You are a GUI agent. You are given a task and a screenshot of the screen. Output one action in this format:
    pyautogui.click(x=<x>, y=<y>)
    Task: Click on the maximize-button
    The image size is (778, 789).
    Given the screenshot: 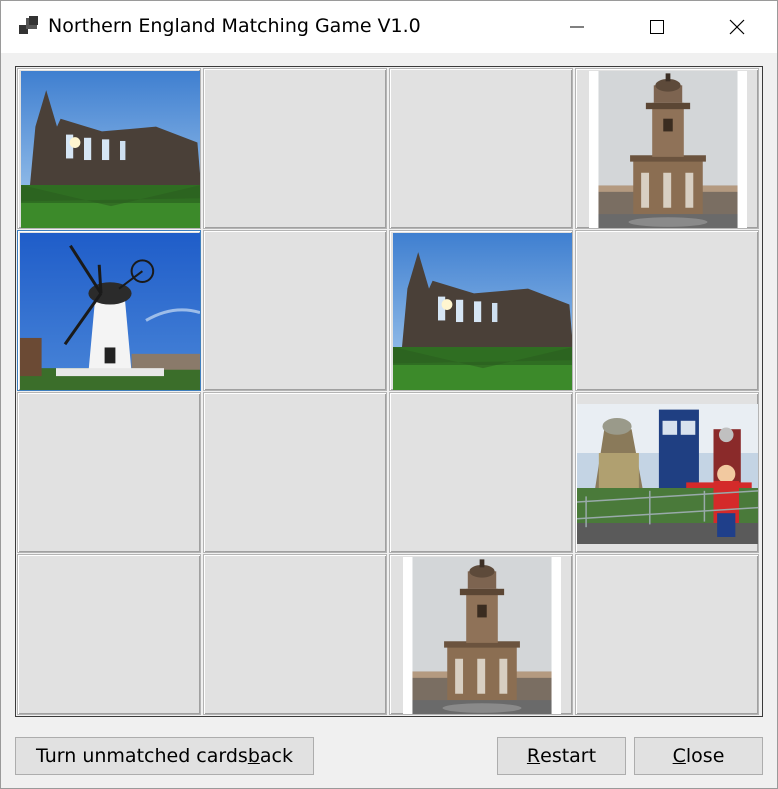 What is the action you would take?
    pyautogui.click(x=657, y=27)
    